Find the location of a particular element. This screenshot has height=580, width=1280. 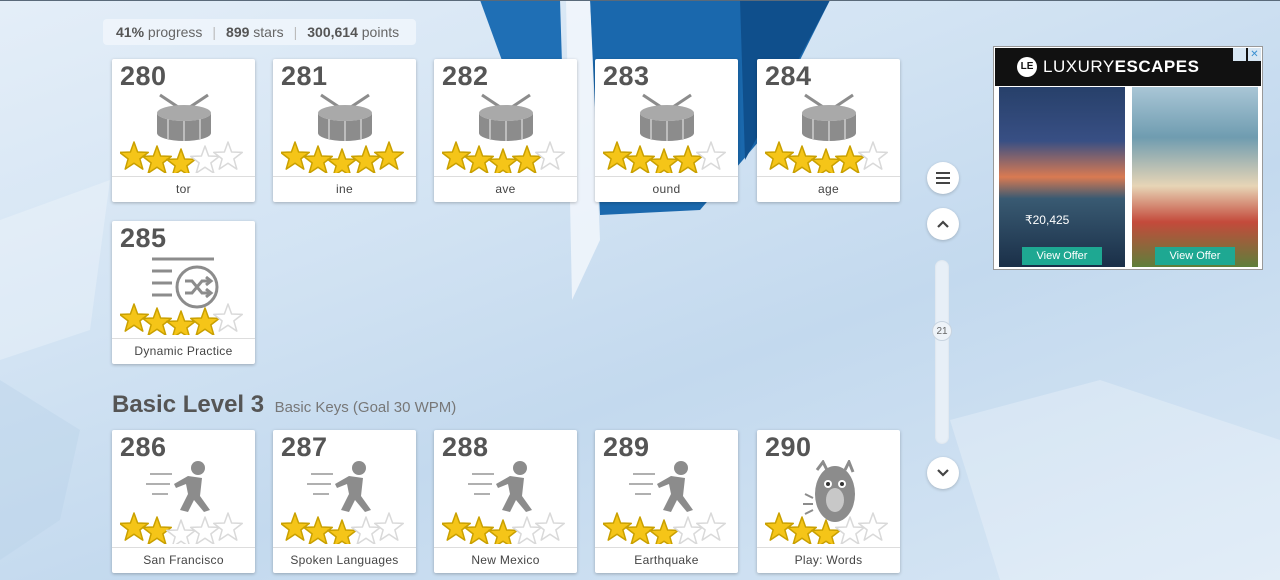

lesson-label: ave is located at coordinates (505, 189).